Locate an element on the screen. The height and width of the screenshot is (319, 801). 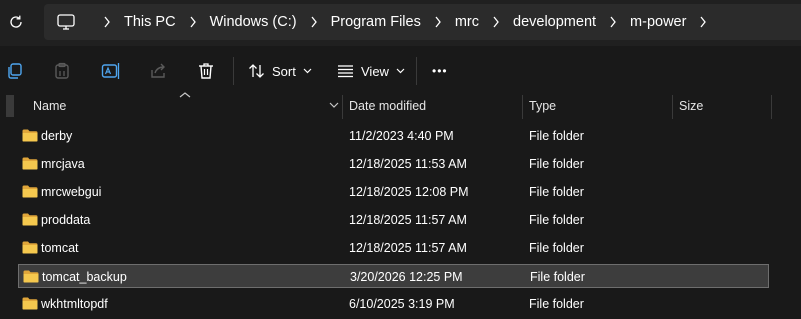
column-header-size: Size is located at coordinates (724, 106).